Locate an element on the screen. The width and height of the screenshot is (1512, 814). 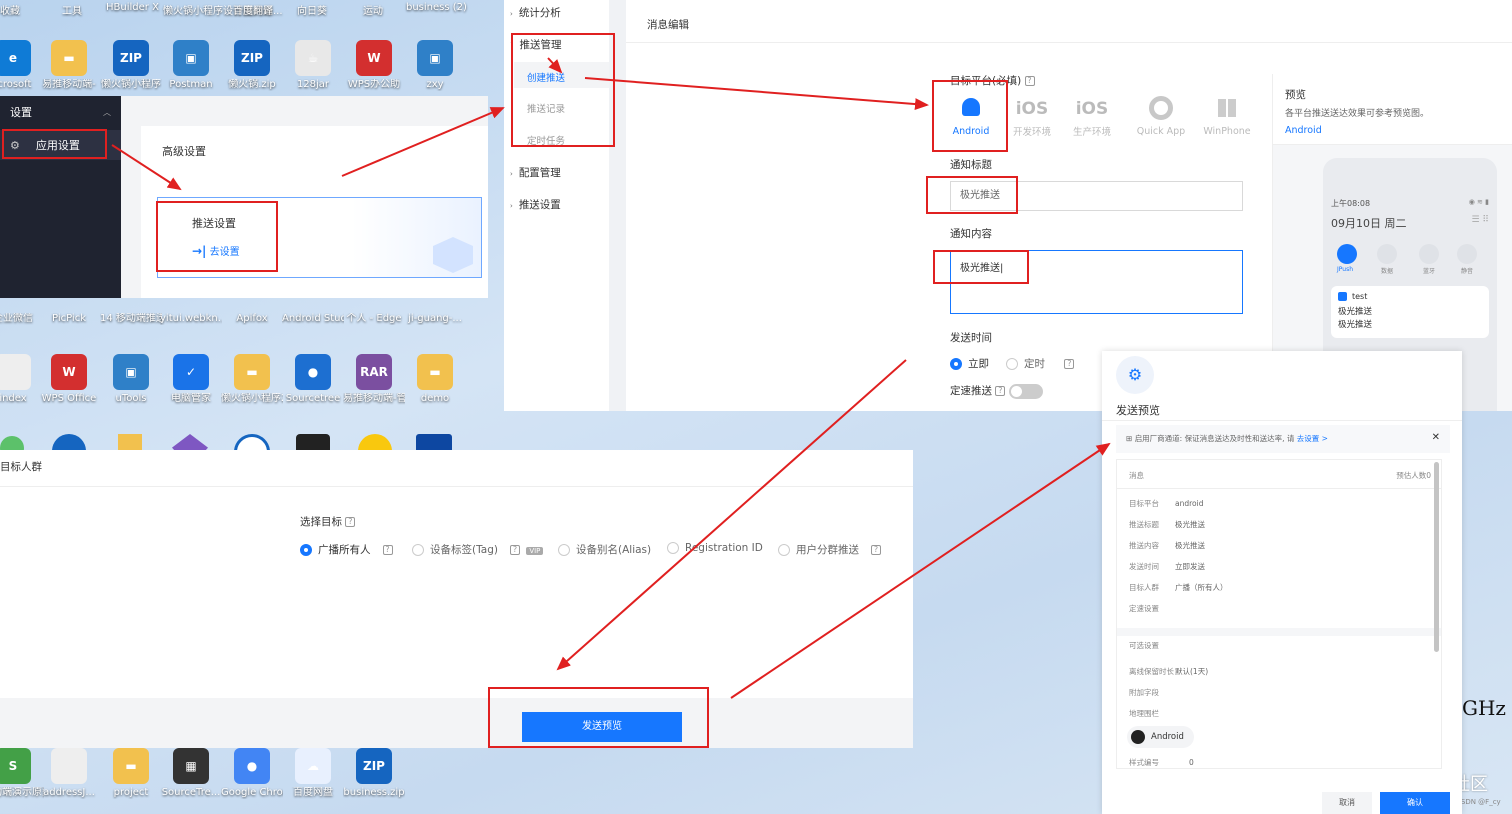
desktop-shortcut: ▬ demo is located at coordinates (435, 379).